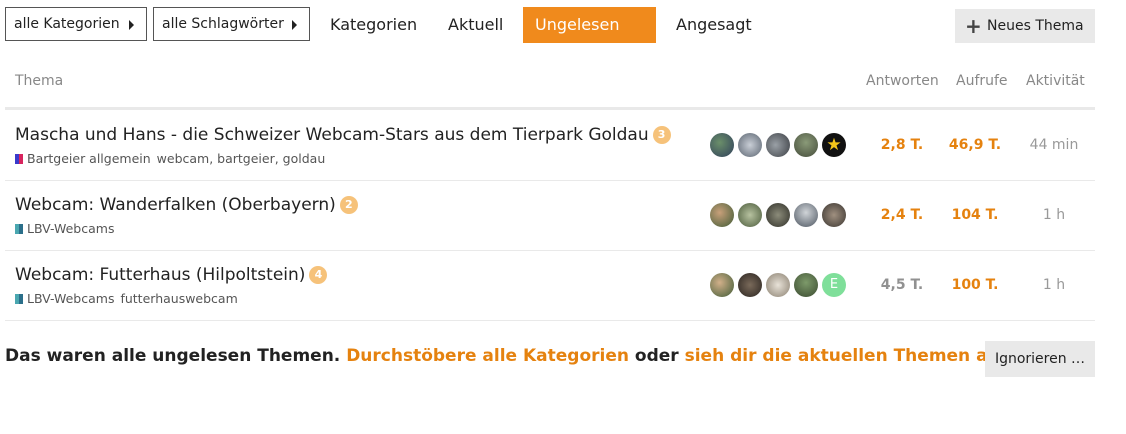 The height and width of the screenshot is (434, 1126). What do you see at coordinates (902, 145) in the screenshot?
I see `reply-count: 2,8 T.` at bounding box center [902, 145].